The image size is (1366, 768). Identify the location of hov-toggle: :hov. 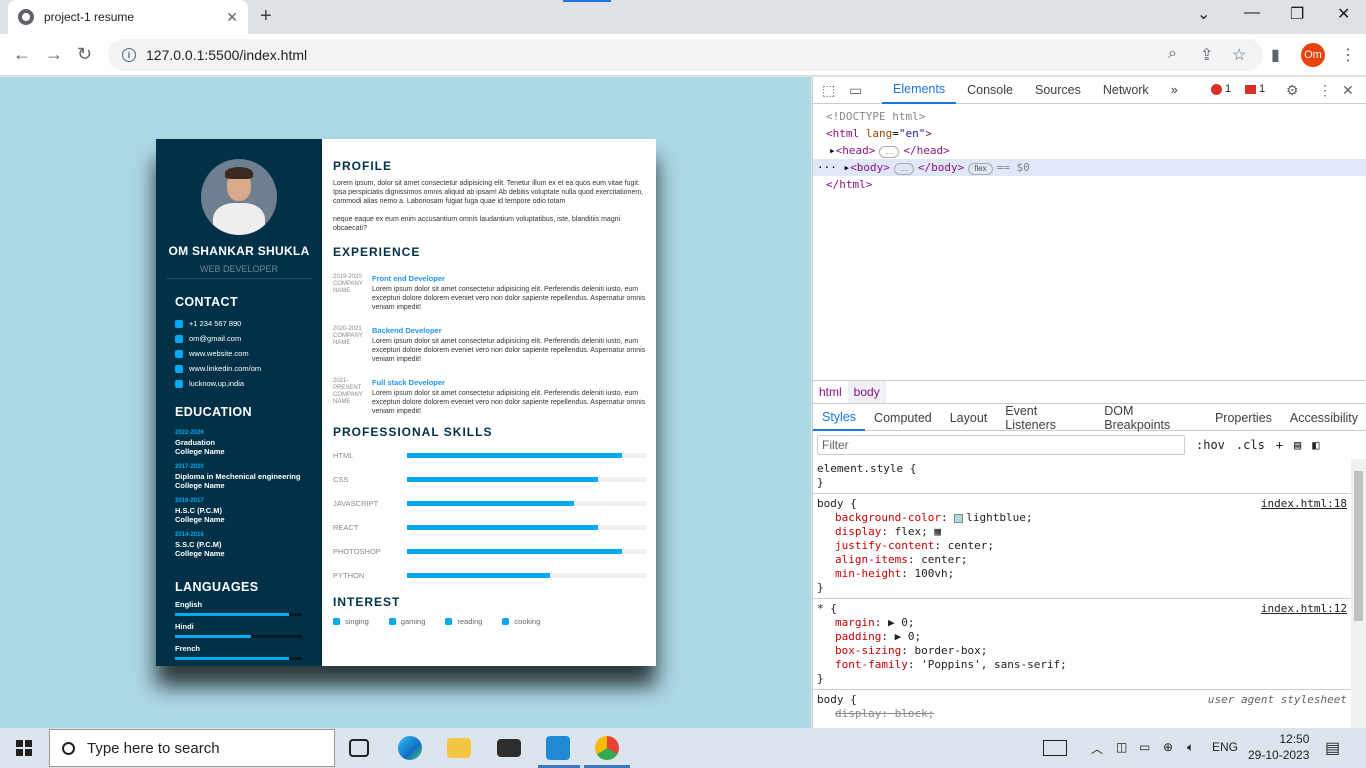
(1210, 445).